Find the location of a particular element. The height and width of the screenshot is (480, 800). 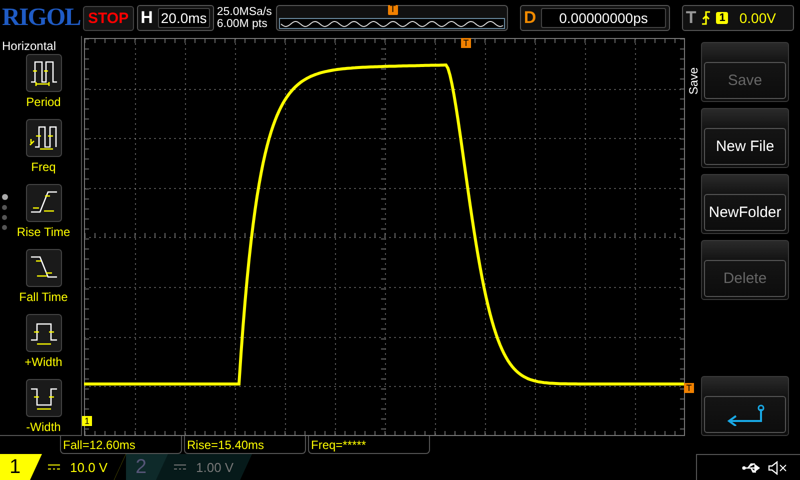

softkey-button: New File is located at coordinates (745, 138).